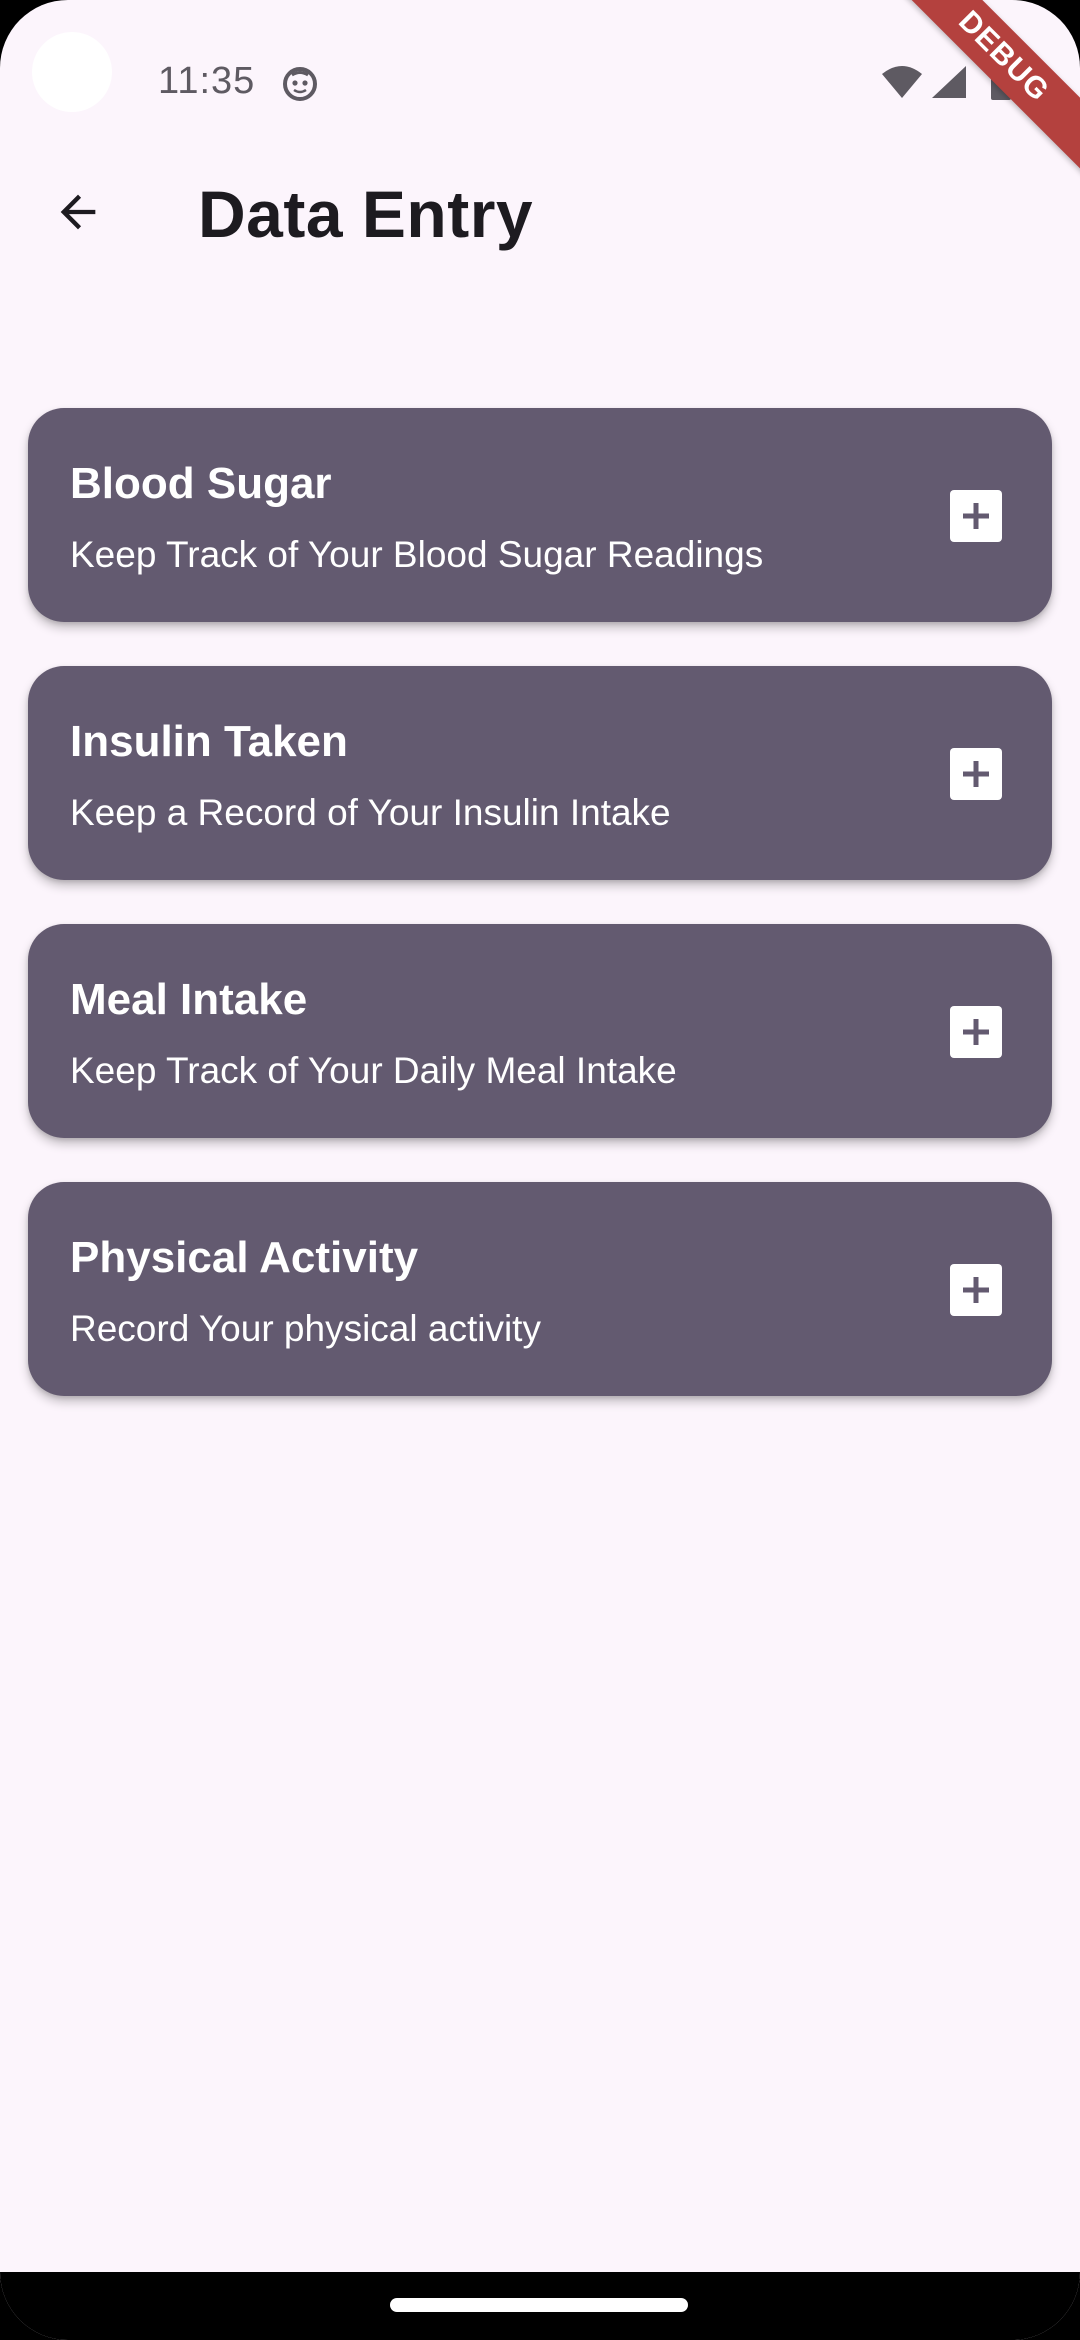  What do you see at coordinates (540, 214) in the screenshot?
I see `app-bar: Data Entry` at bounding box center [540, 214].